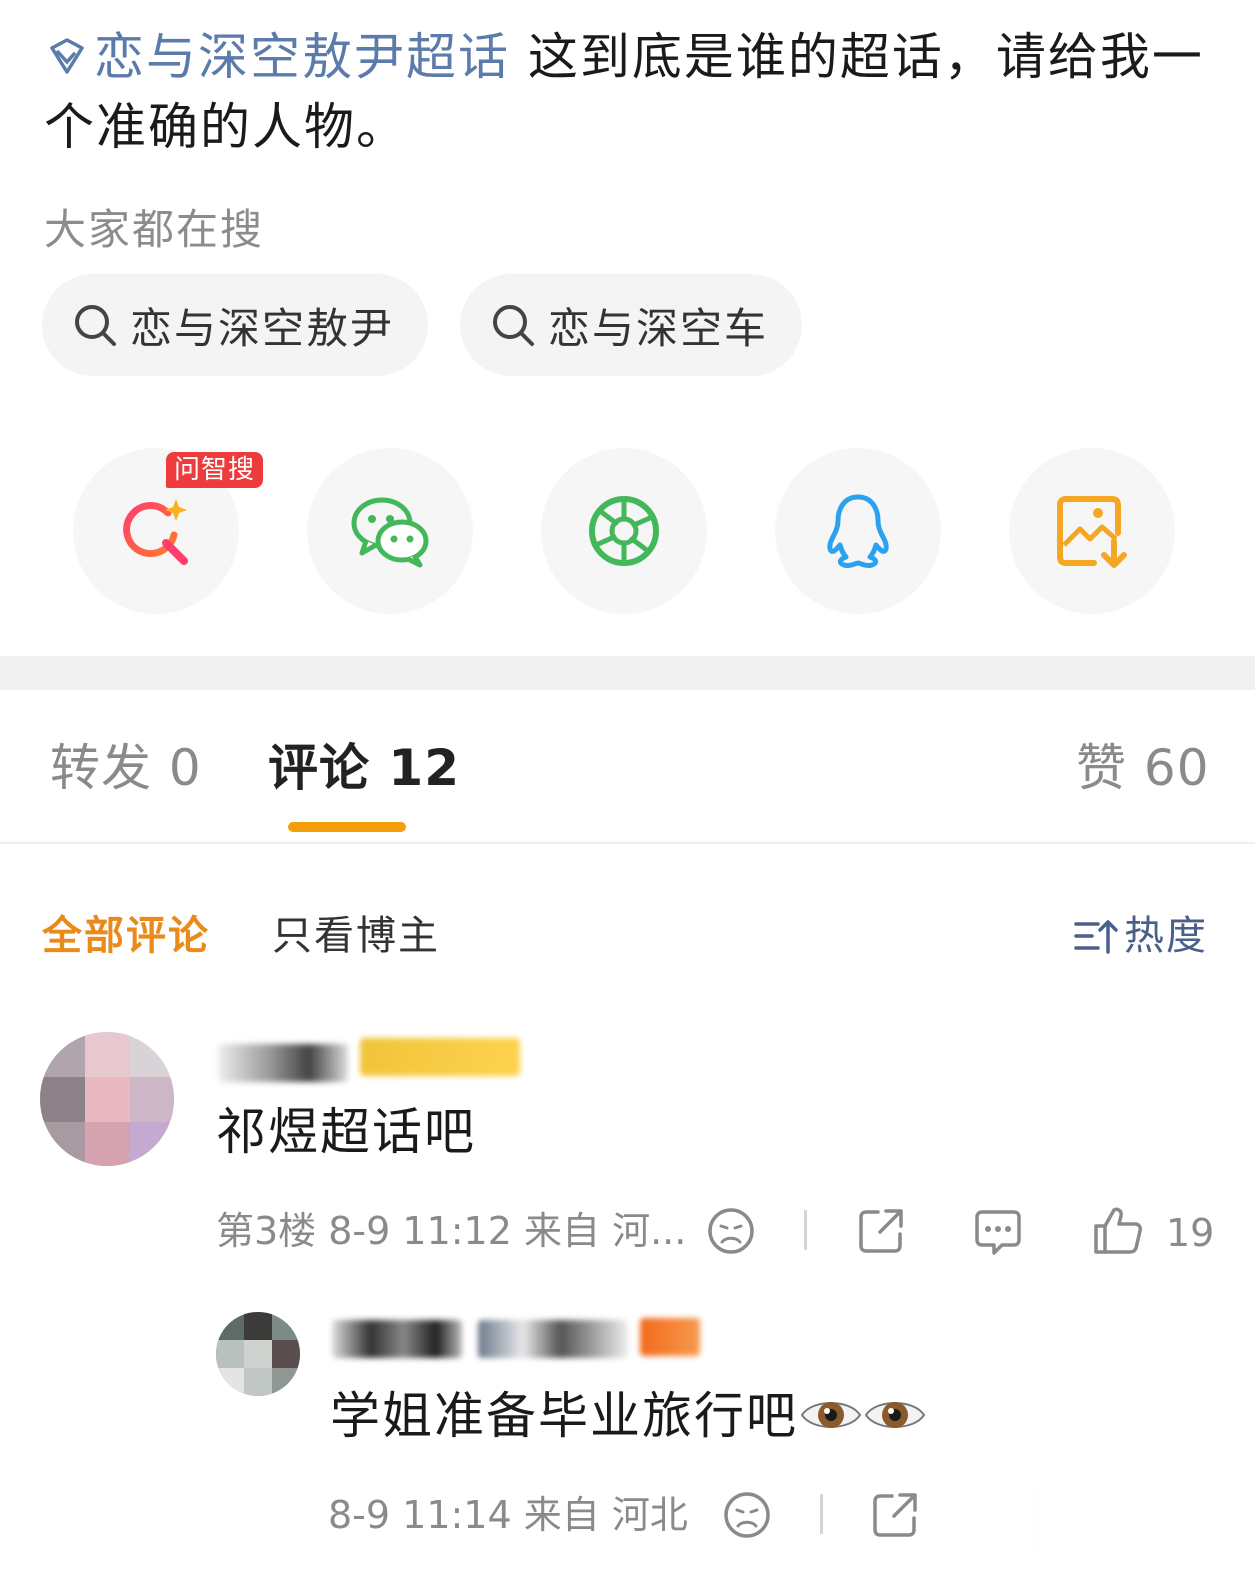 The width and height of the screenshot is (1255, 1576). Describe the element at coordinates (629, 92) in the screenshot. I see `post-body: 恋与深空敖尹超话 这到底是谁的超话，请给我一个准确的人物。` at that location.